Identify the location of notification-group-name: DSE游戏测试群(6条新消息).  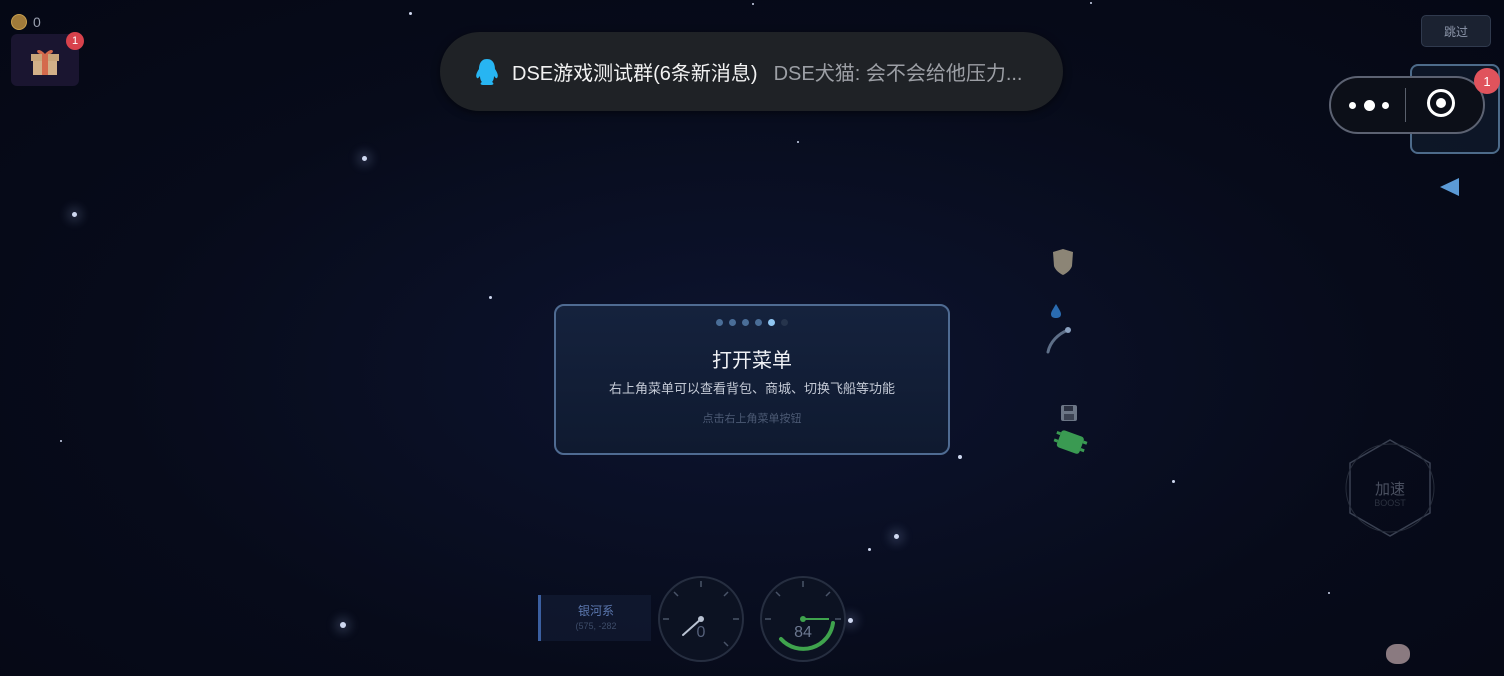
(635, 74).